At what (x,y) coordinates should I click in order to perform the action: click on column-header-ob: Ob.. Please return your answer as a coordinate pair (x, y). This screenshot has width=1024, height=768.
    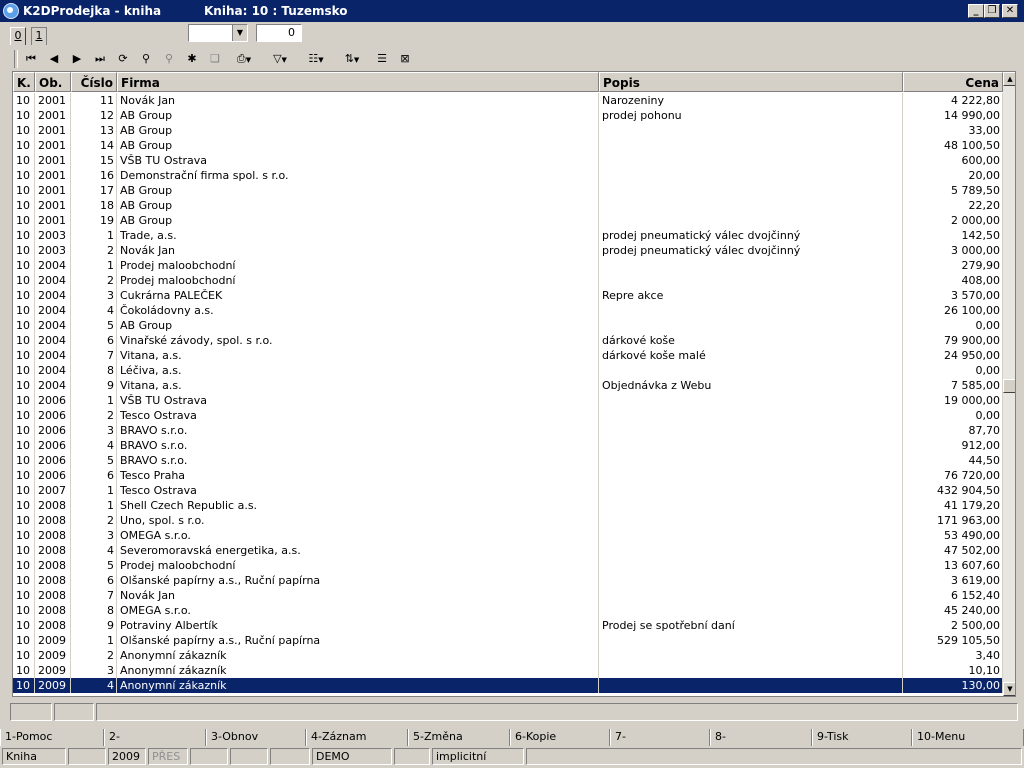
    Looking at the image, I should click on (53, 82).